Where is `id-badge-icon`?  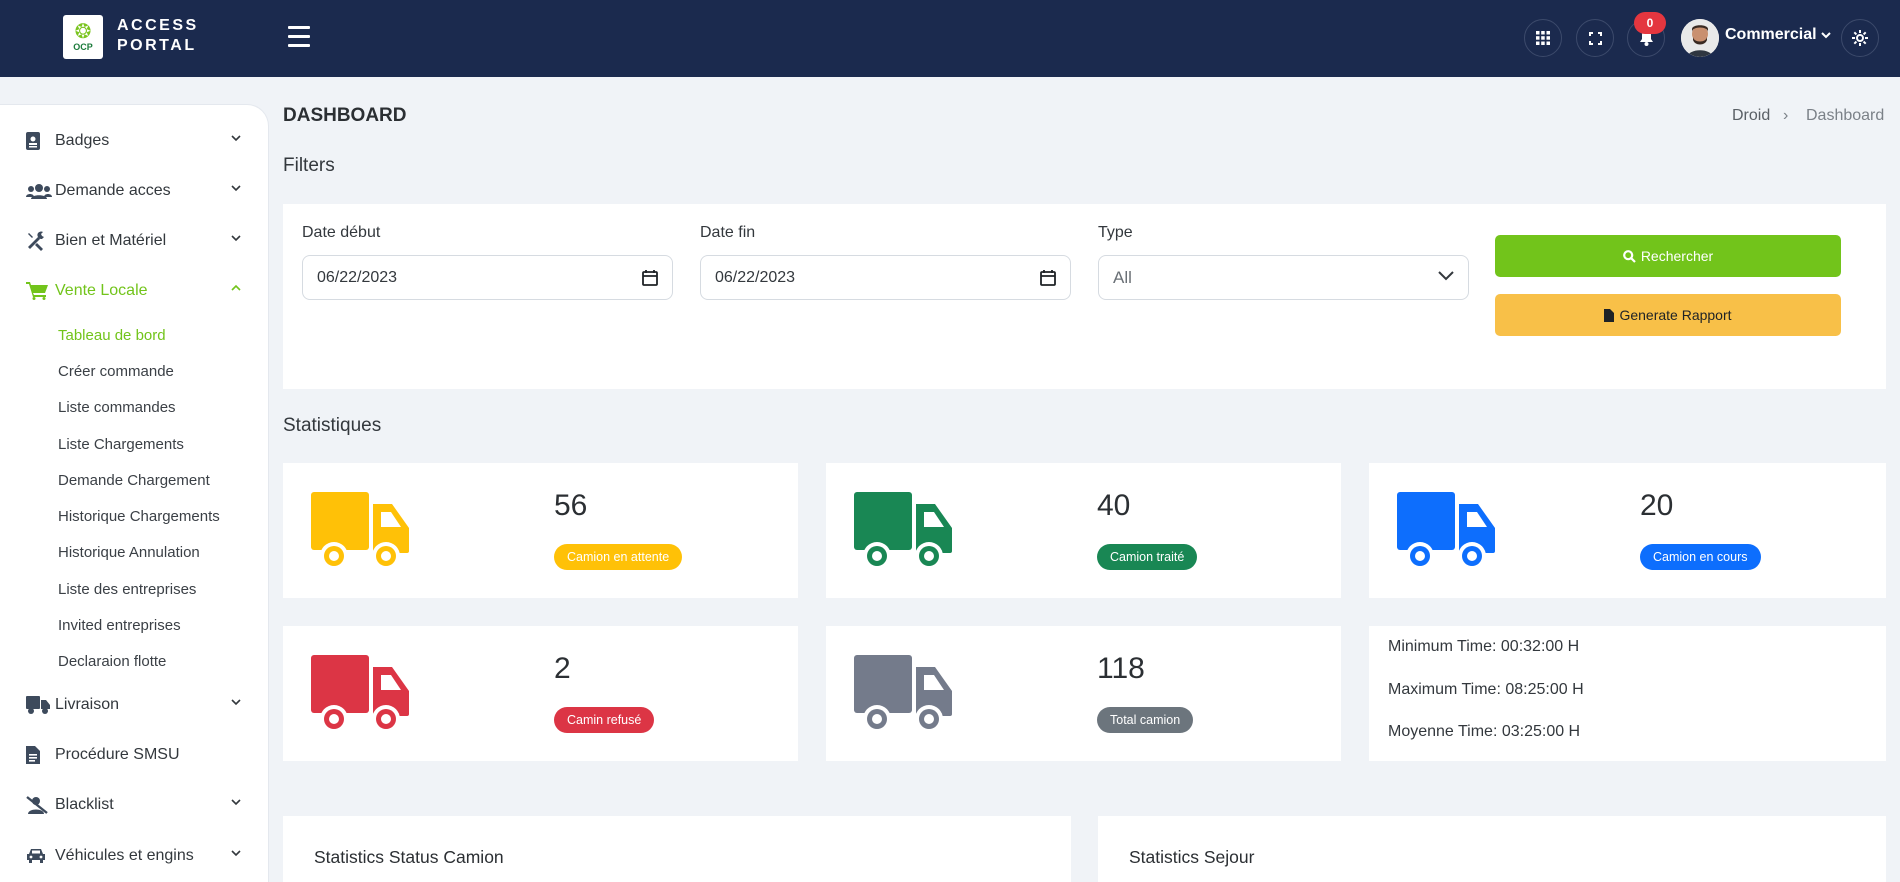
id-badge-icon is located at coordinates (39, 141).